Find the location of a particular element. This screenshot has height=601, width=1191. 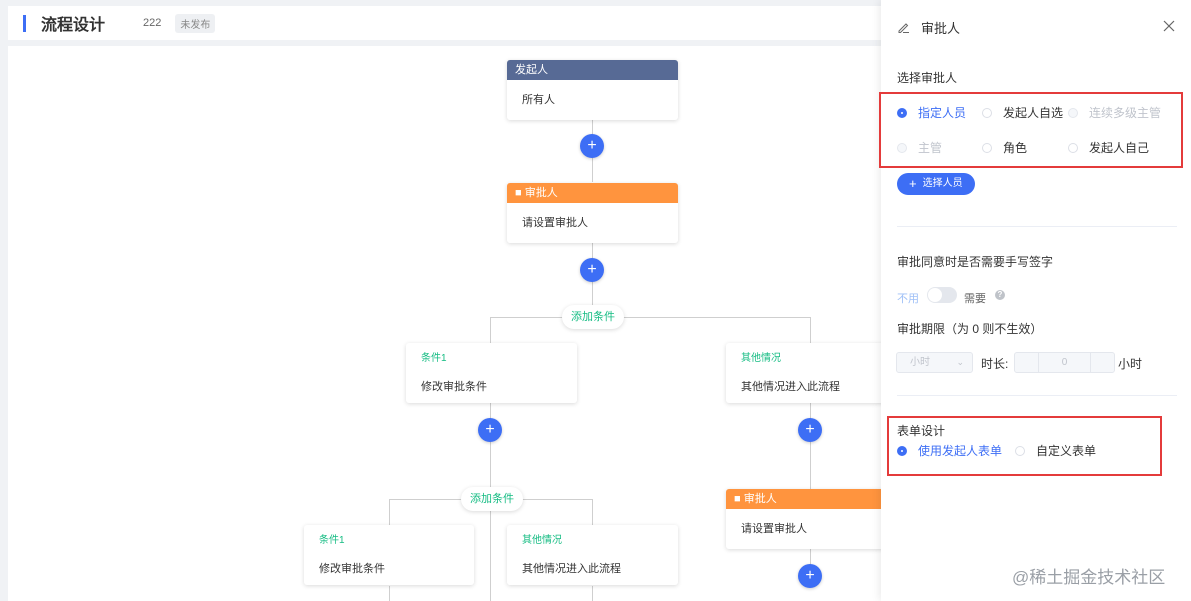

toggle-on-label: 需要 is located at coordinates (975, 299).